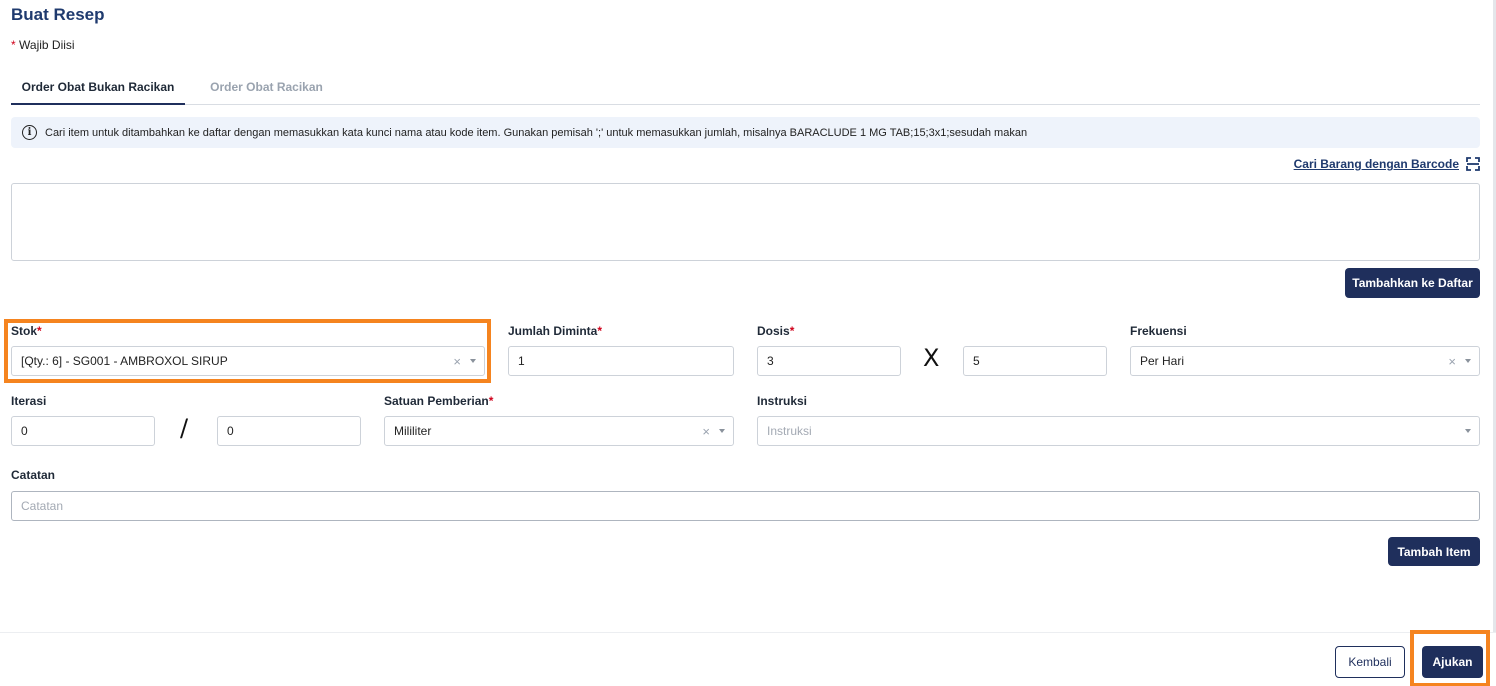 Image resolution: width=1496 pixels, height=686 pixels. Describe the element at coordinates (266, 88) in the screenshot. I see `tab-order-obat-racikan: Order Obat Racikan` at that location.